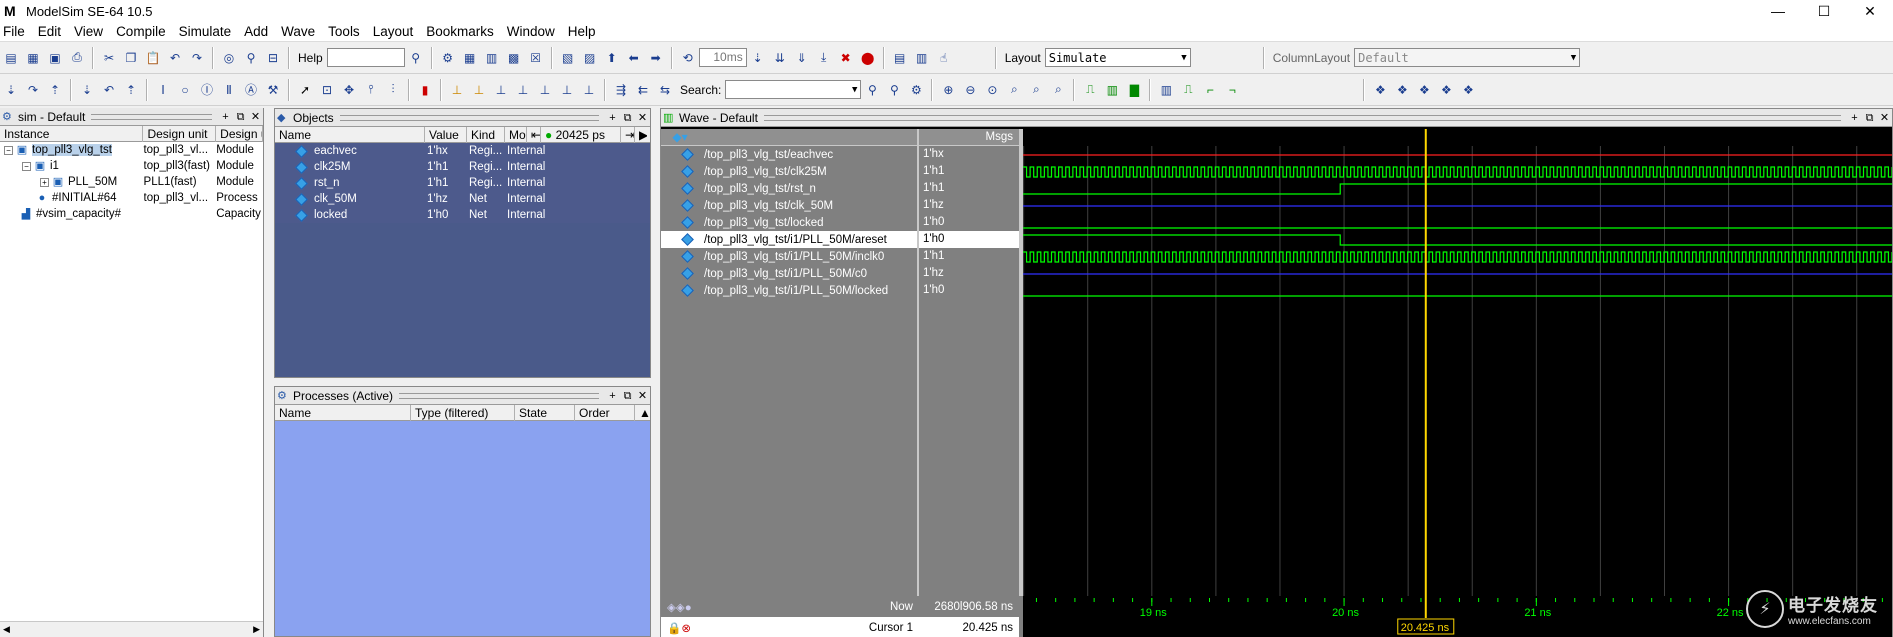 This screenshot has width=1893, height=637. Describe the element at coordinates (131, 214) in the screenshot. I see `tree-row: ▟ #vsim_capacity# Capacity` at that location.